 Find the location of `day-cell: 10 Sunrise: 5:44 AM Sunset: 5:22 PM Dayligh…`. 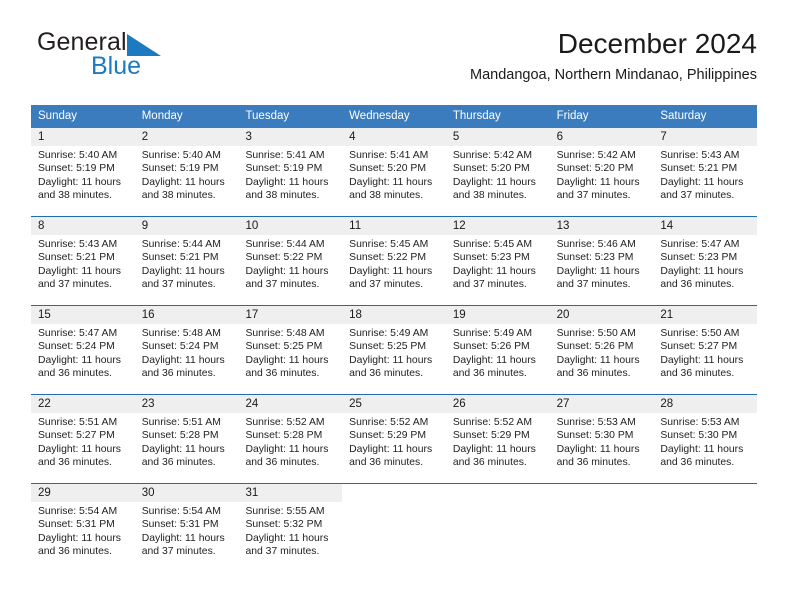

day-cell: 10 Sunrise: 5:44 AM Sunset: 5:22 PM Dayligh… is located at coordinates (290, 261).